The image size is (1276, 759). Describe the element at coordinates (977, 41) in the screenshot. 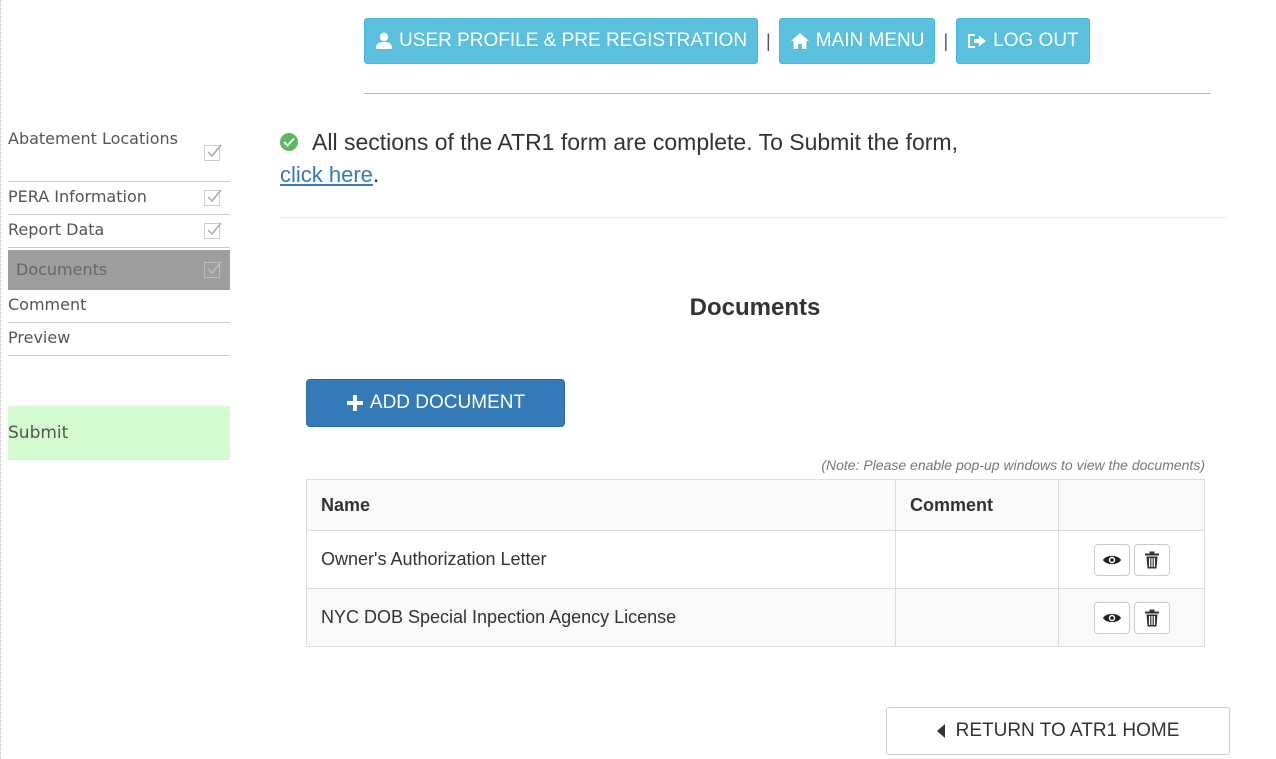

I see `logout-icon` at that location.